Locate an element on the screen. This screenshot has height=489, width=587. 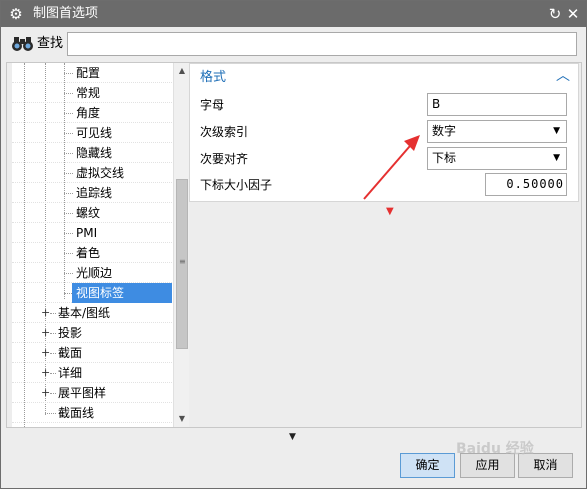
tree-item-label: 截面 is located at coordinates (70, 353).